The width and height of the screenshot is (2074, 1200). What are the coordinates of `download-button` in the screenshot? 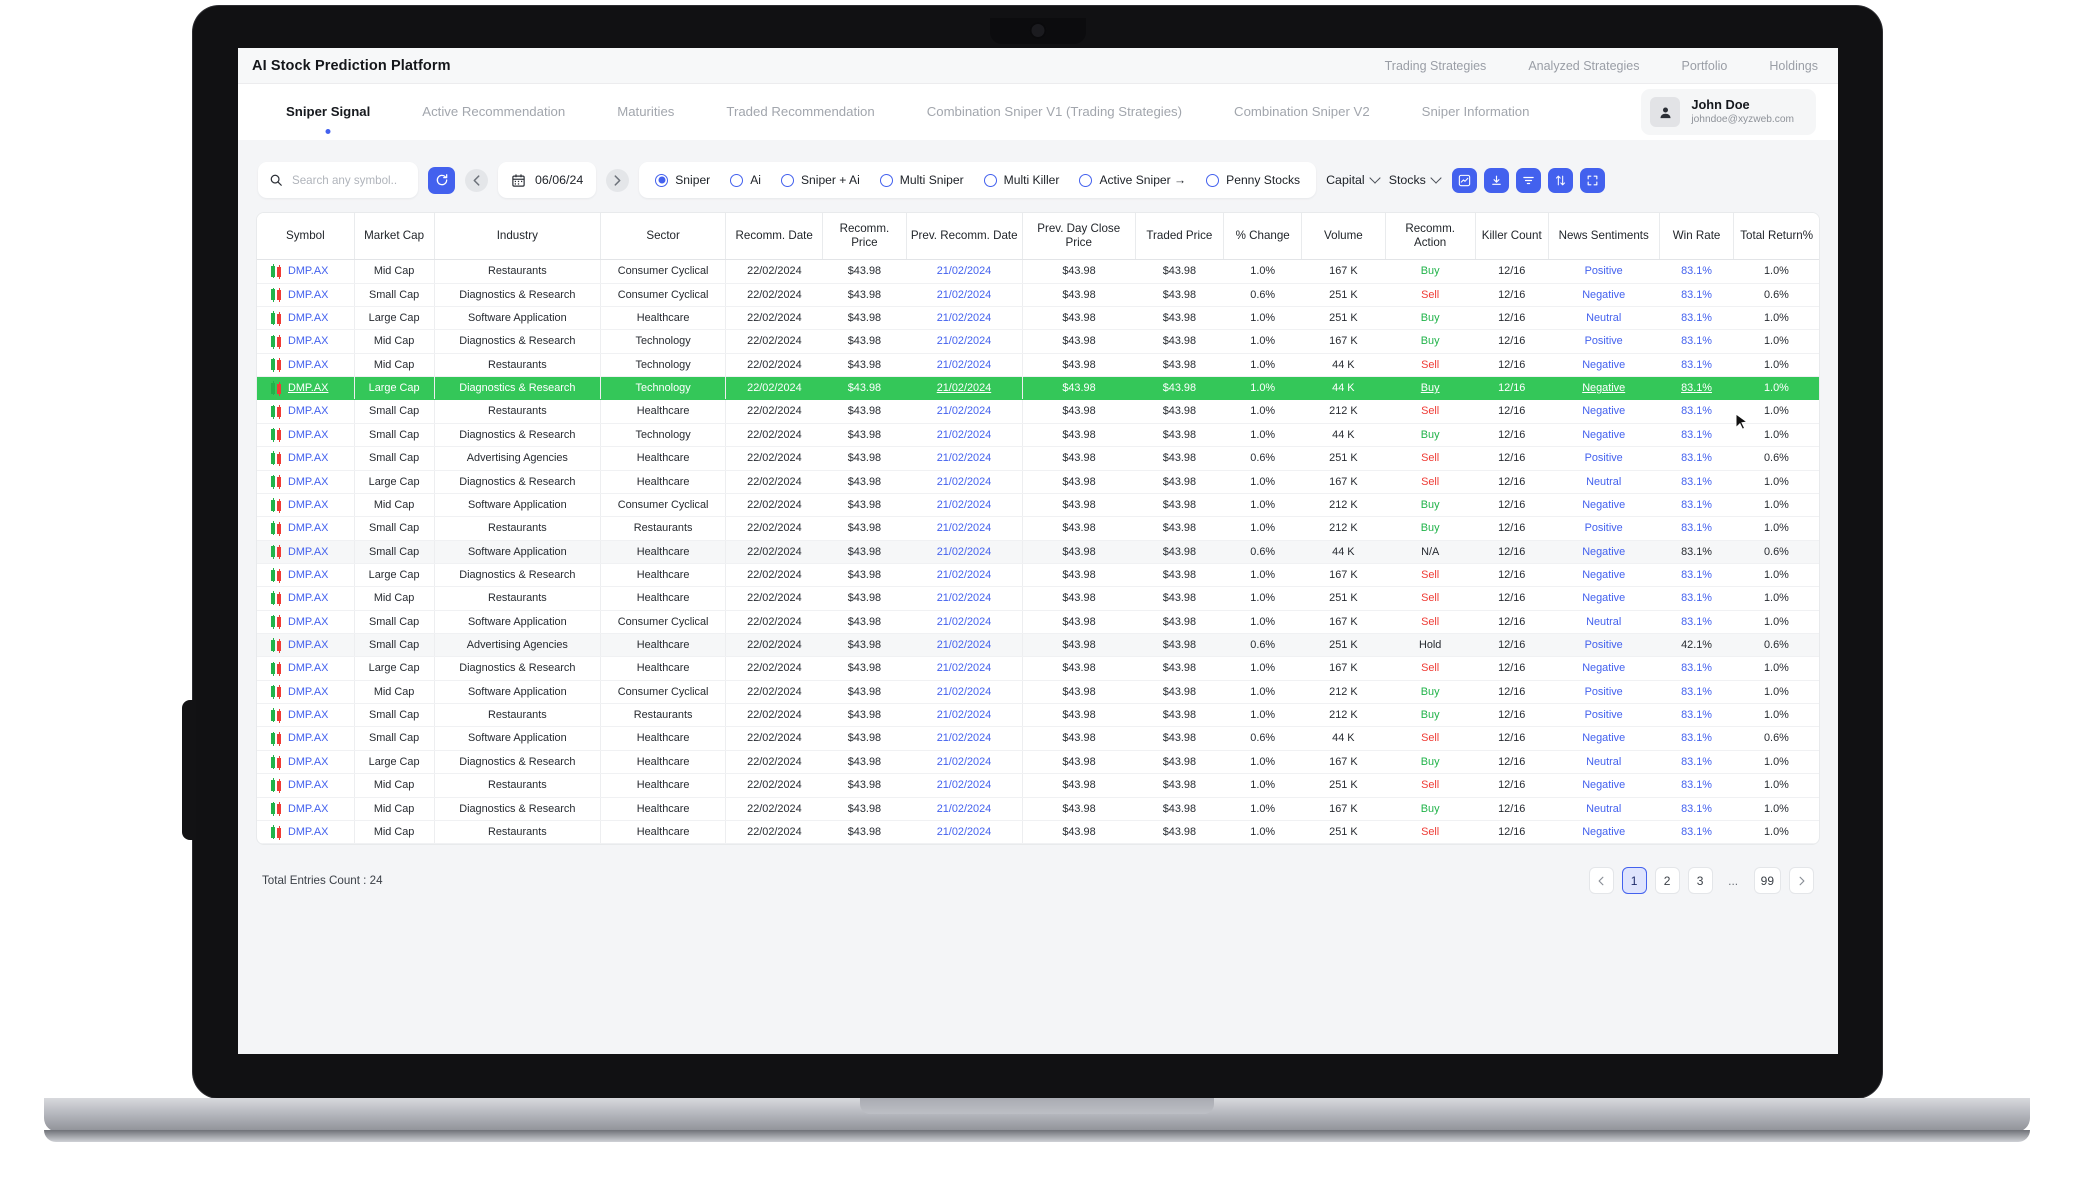 It's located at (1496, 180).